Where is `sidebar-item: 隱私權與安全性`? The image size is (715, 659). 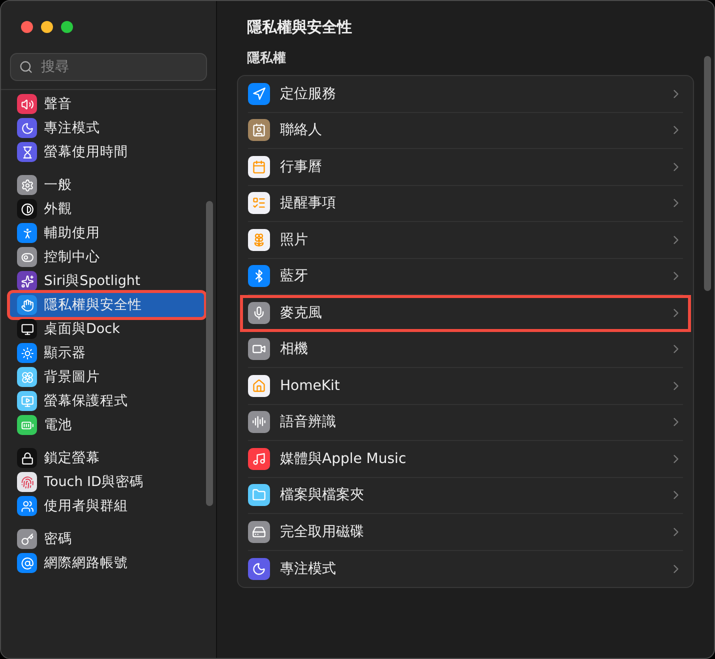
sidebar-item: 隱私權與安全性 is located at coordinates (107, 305).